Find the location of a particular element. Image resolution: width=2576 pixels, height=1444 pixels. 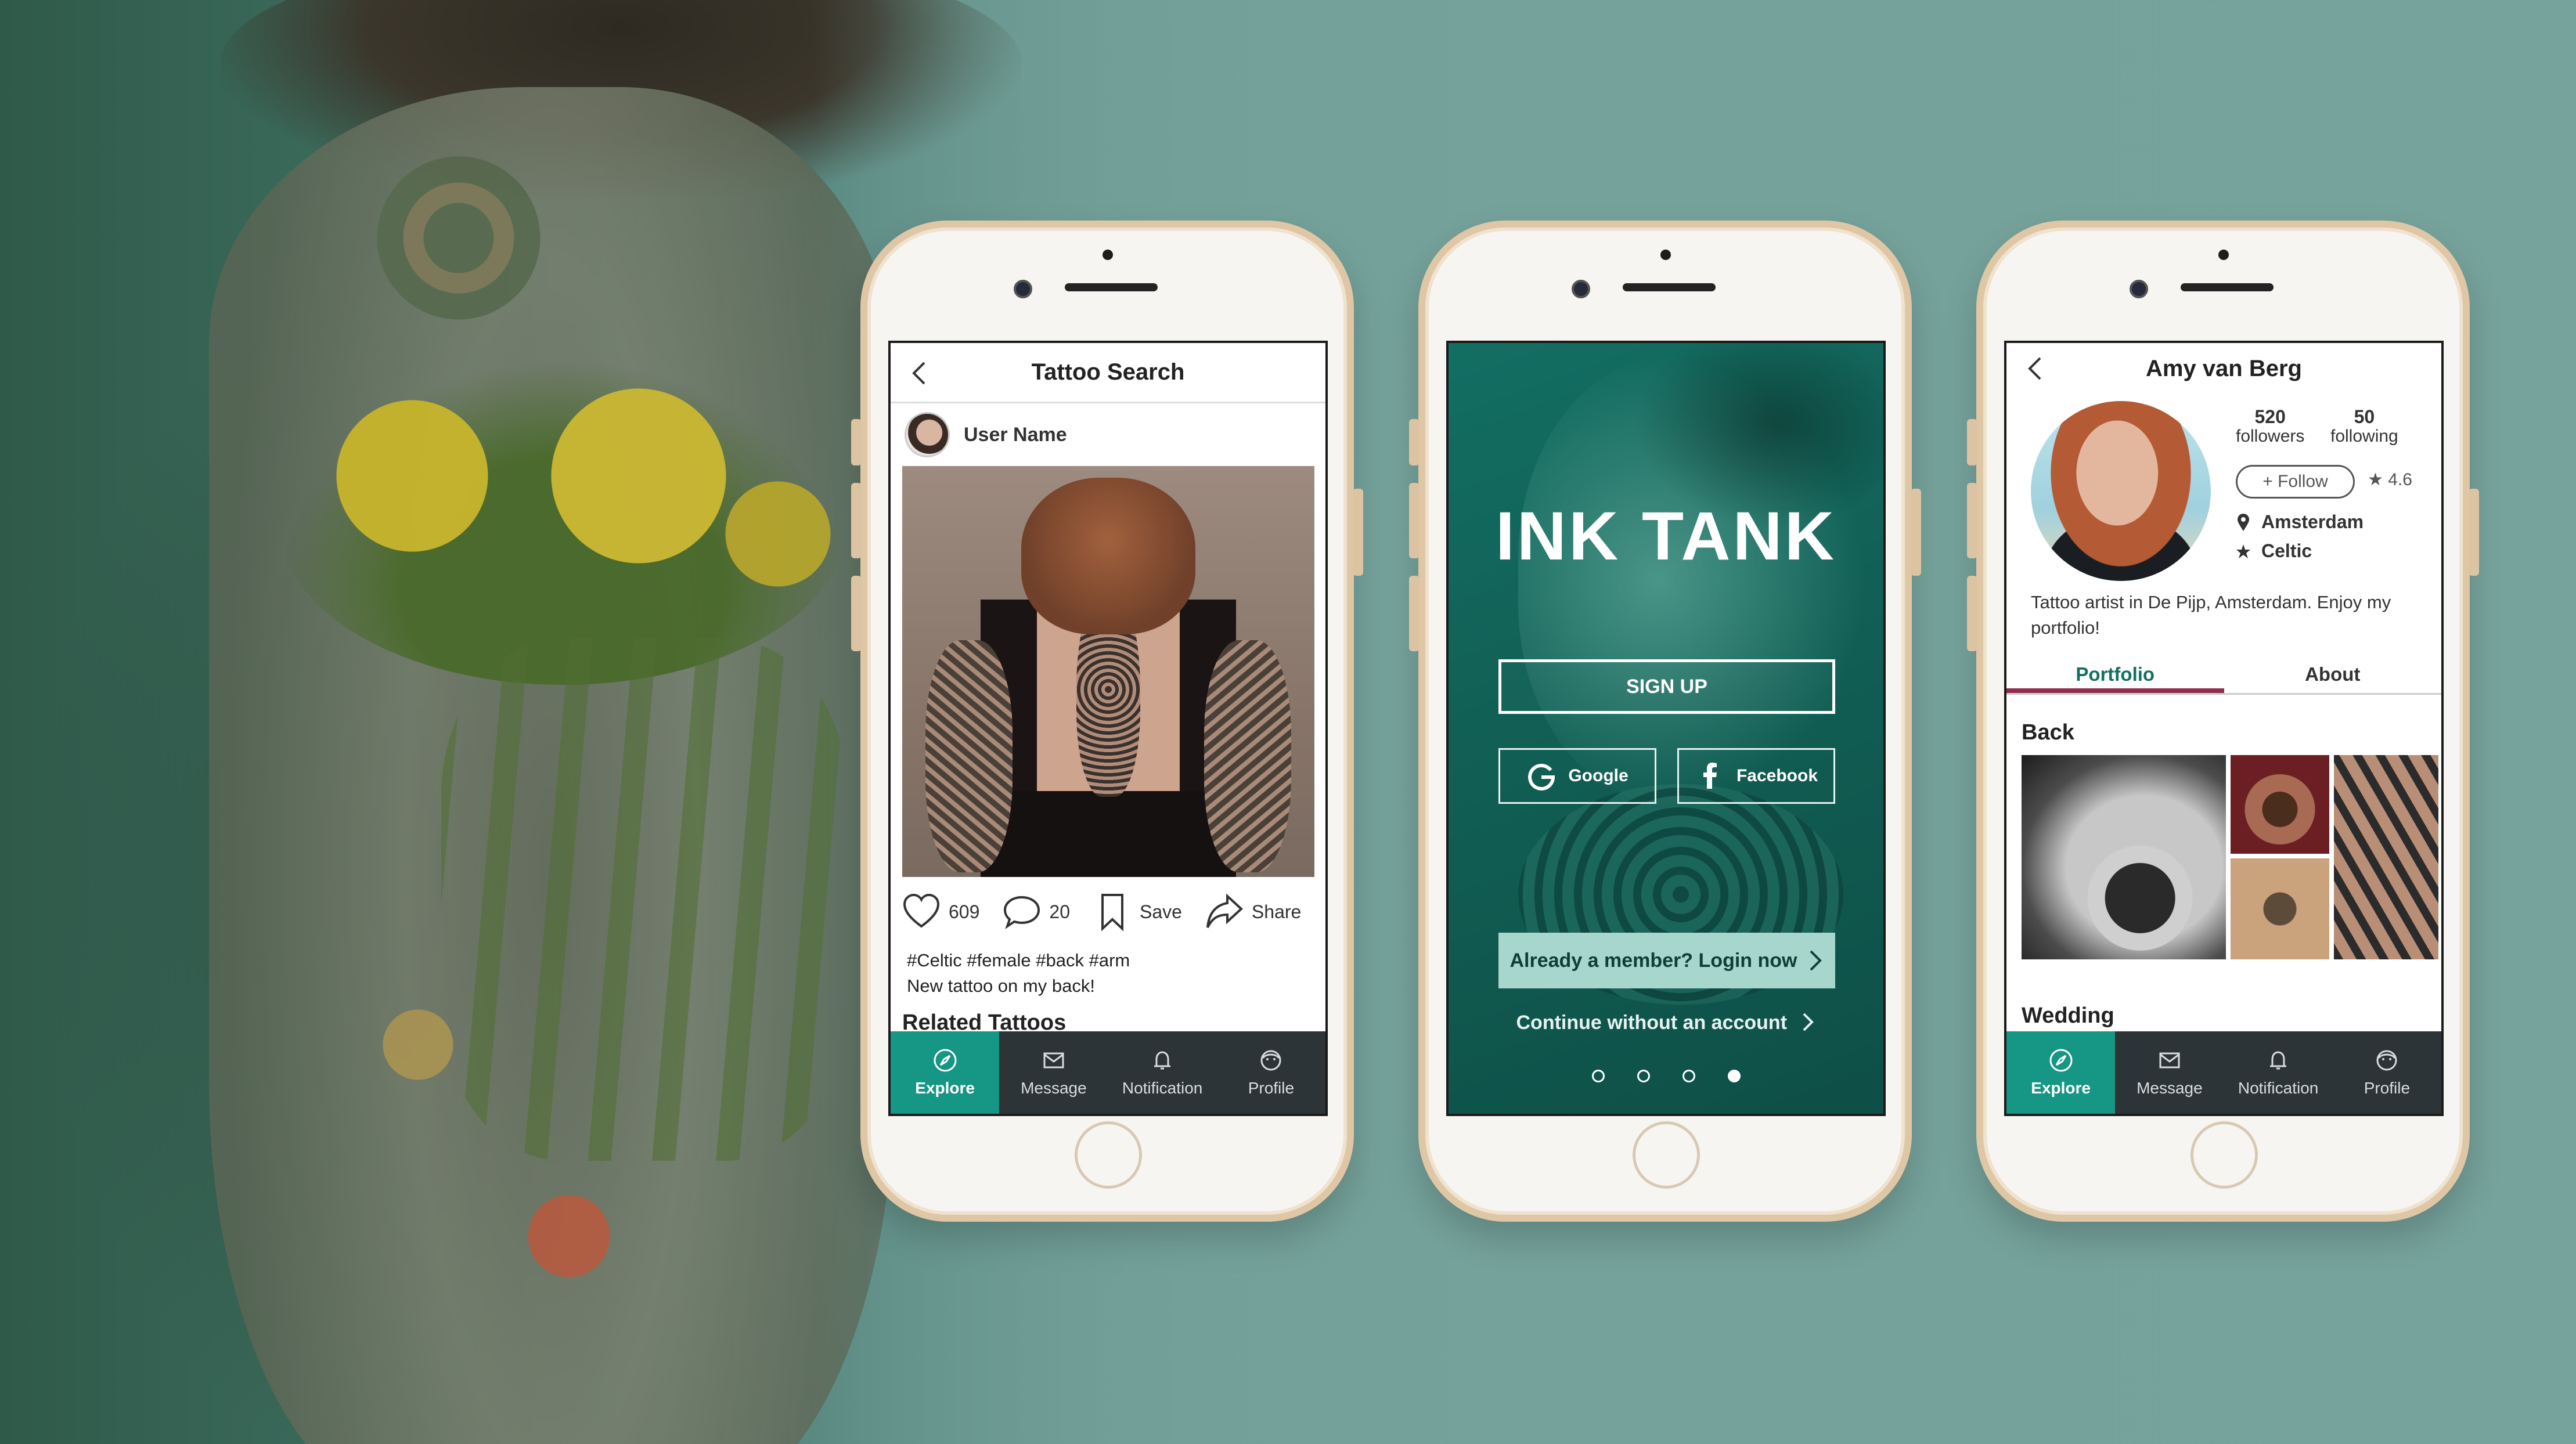

signup-button: SIGN UP is located at coordinates (1666, 686).